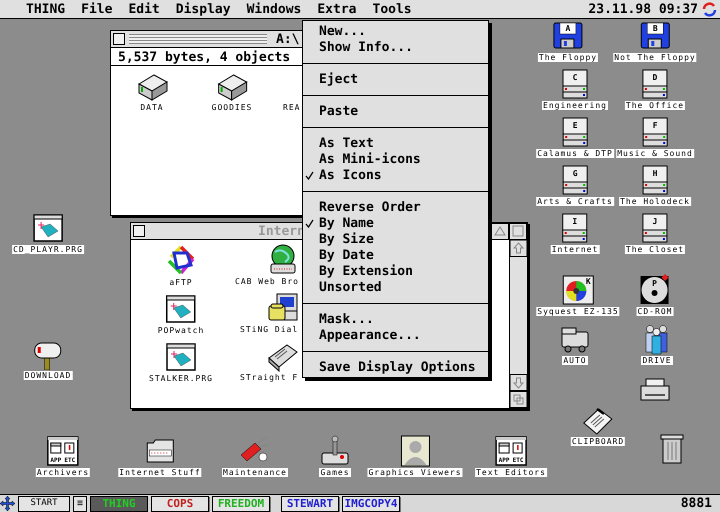  What do you see at coordinates (288, 39) in the screenshot?
I see `window-title: A:\` at bounding box center [288, 39].